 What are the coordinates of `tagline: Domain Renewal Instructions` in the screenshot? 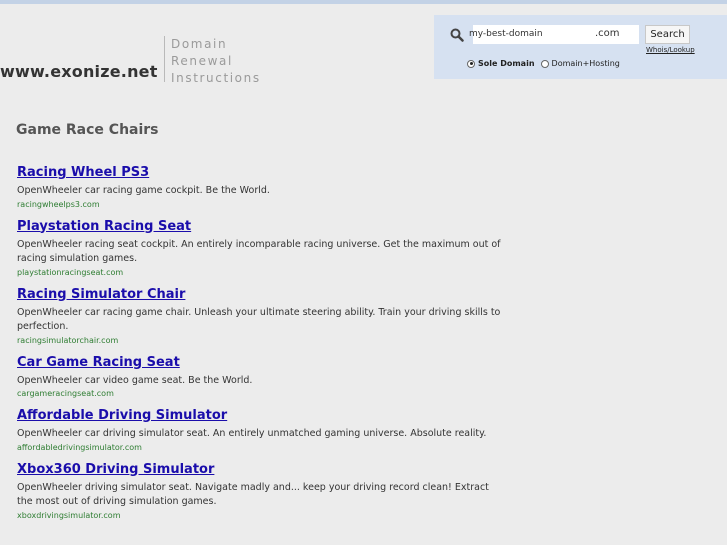 It's located at (216, 61).